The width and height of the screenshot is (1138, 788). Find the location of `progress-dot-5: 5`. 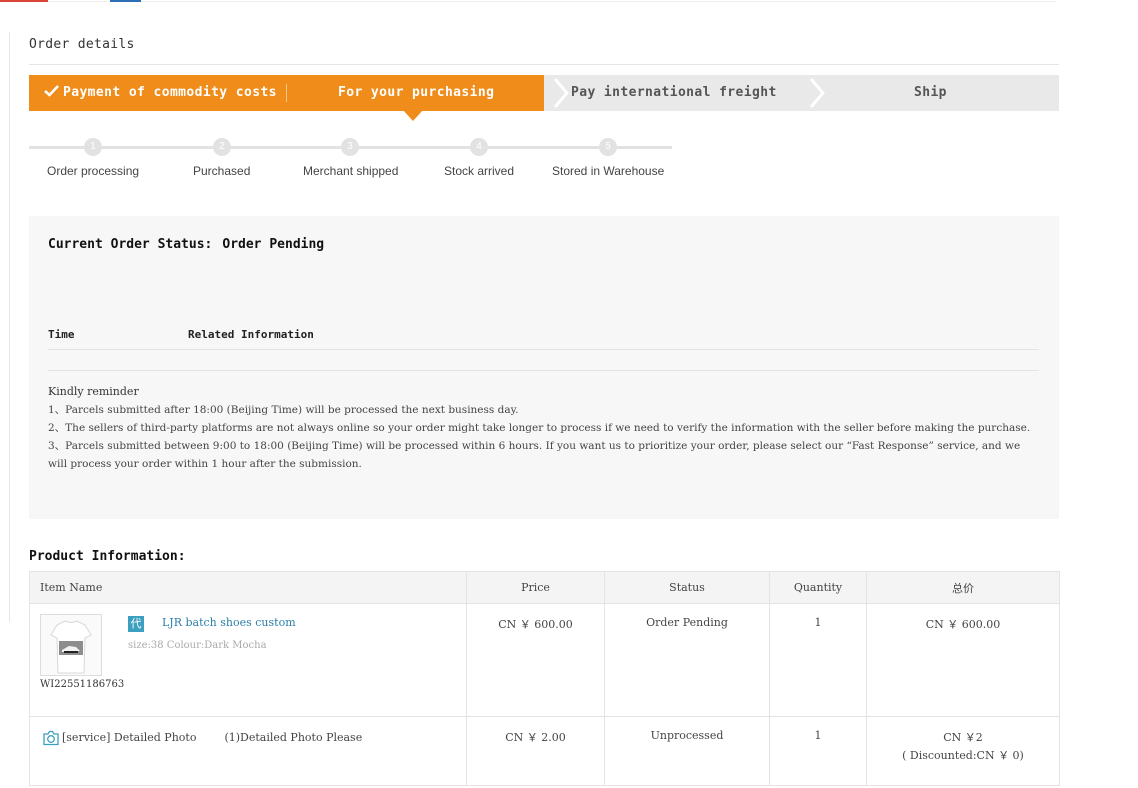

progress-dot-5: 5 is located at coordinates (608, 147).